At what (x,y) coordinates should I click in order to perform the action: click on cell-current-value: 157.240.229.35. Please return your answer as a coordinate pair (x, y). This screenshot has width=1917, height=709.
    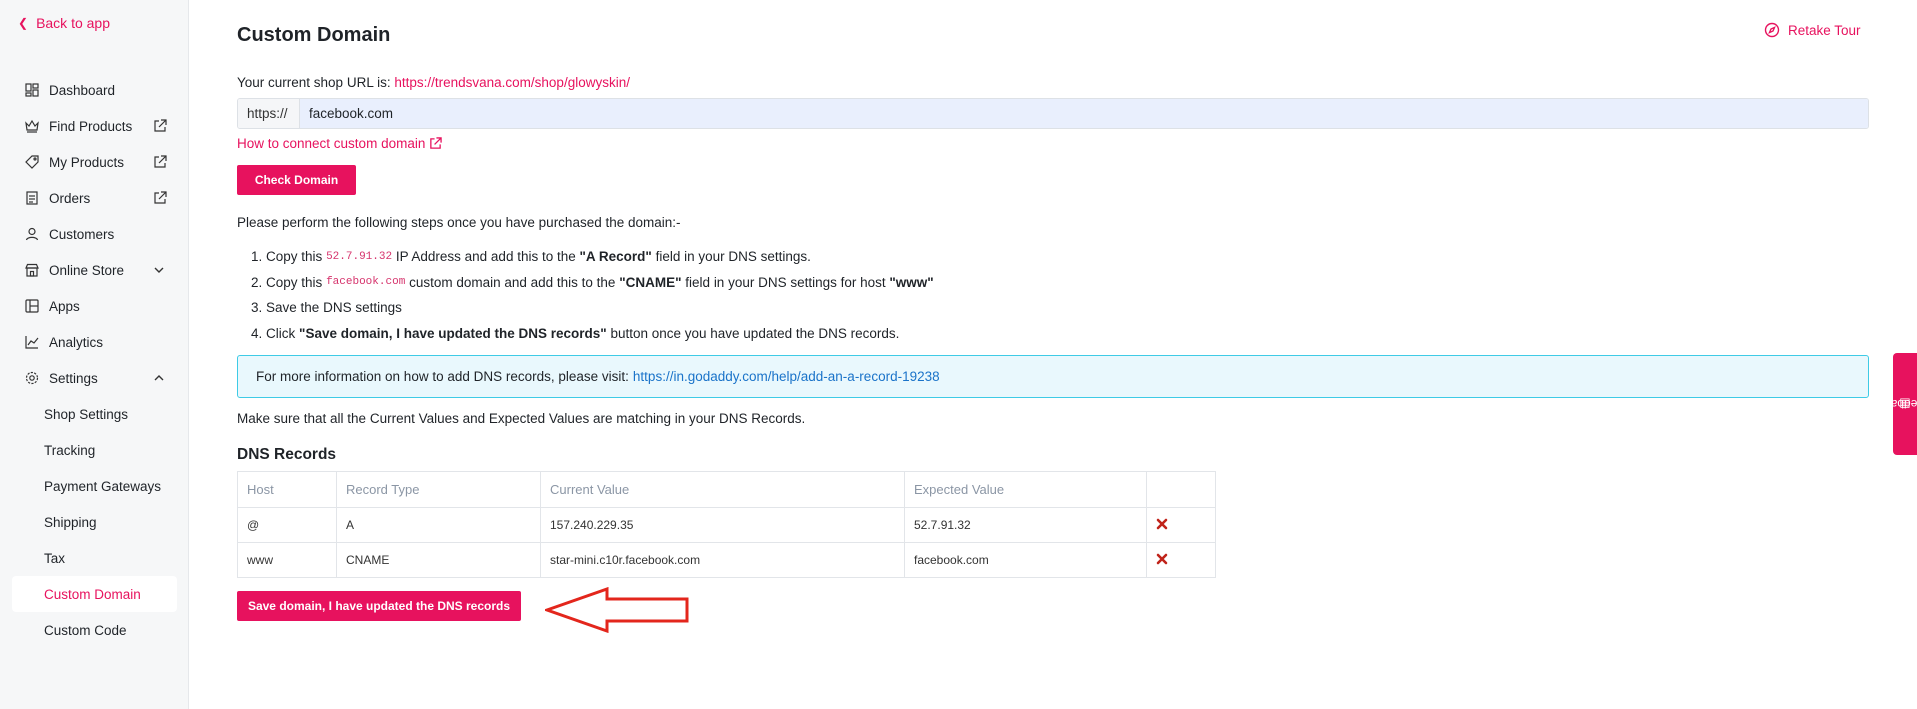
    Looking at the image, I should click on (722, 525).